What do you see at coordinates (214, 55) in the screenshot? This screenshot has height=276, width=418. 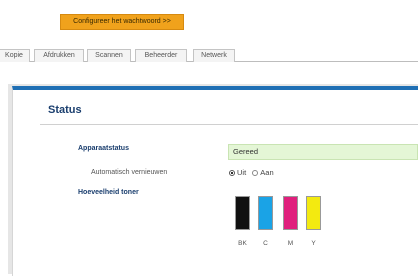 I see `tab-netwerk: Netwerk` at bounding box center [214, 55].